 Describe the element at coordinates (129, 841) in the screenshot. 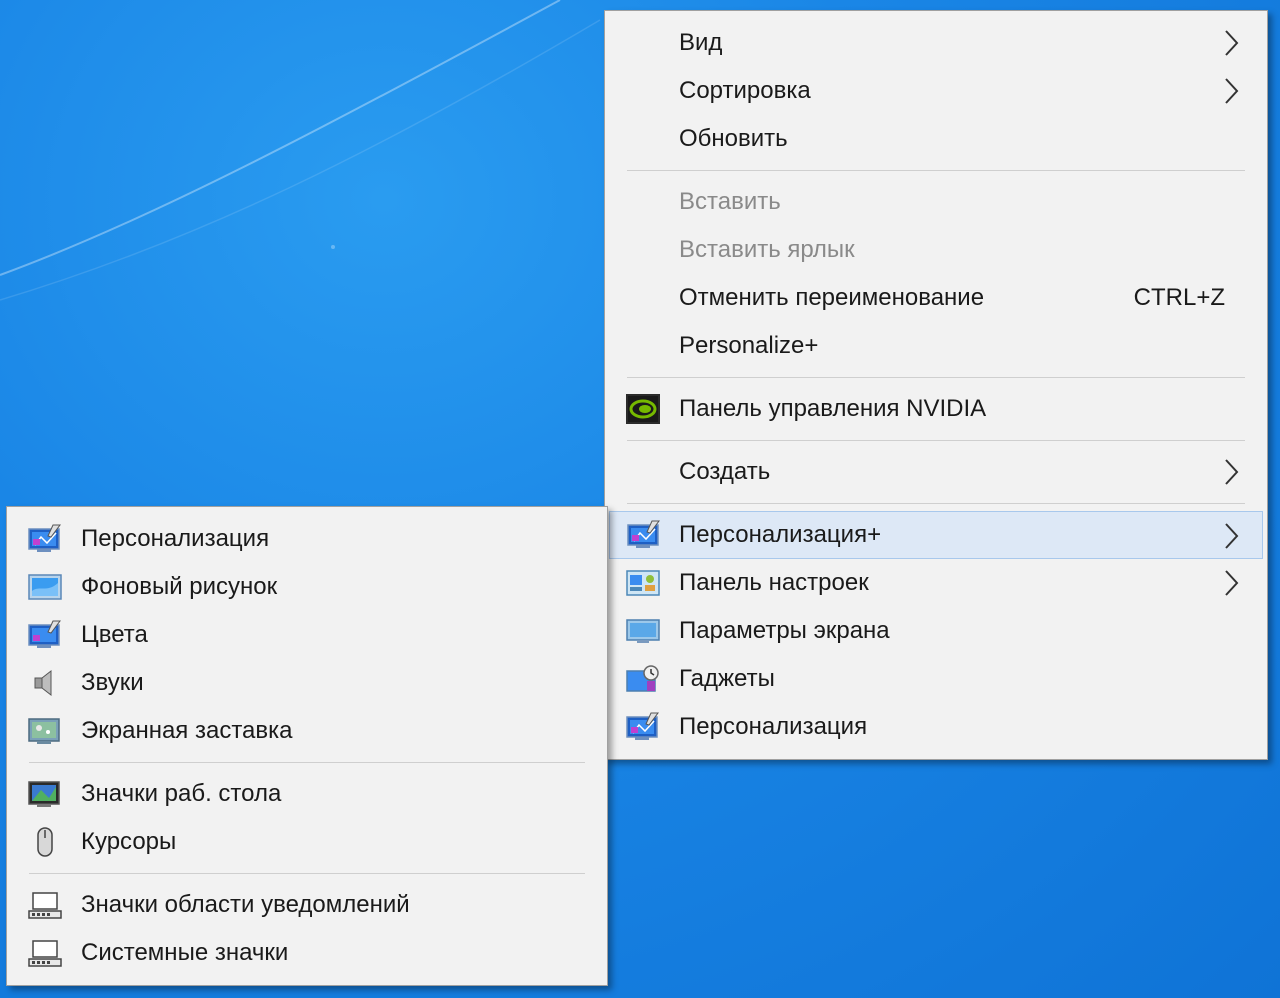

I see `menu-item-label: Курсоры` at that location.